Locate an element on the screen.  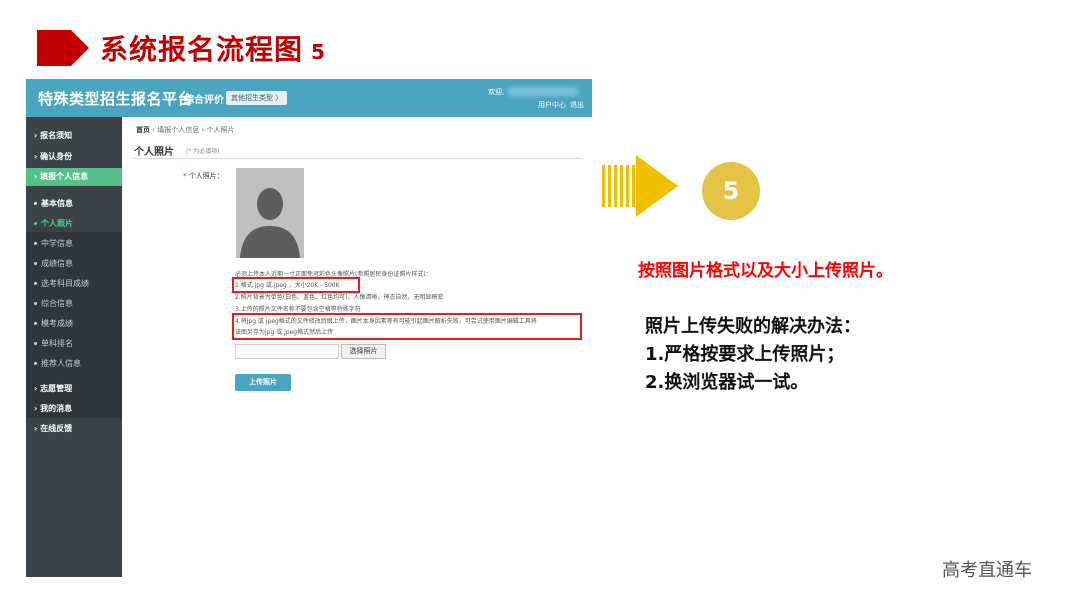
sidebar-sub-photo: 个人照片 is located at coordinates (74, 224).